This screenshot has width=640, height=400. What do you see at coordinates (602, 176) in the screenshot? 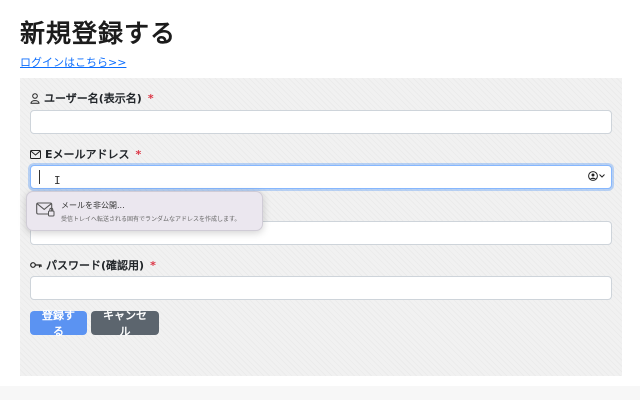
I see `chevron-down-icon` at bounding box center [602, 176].